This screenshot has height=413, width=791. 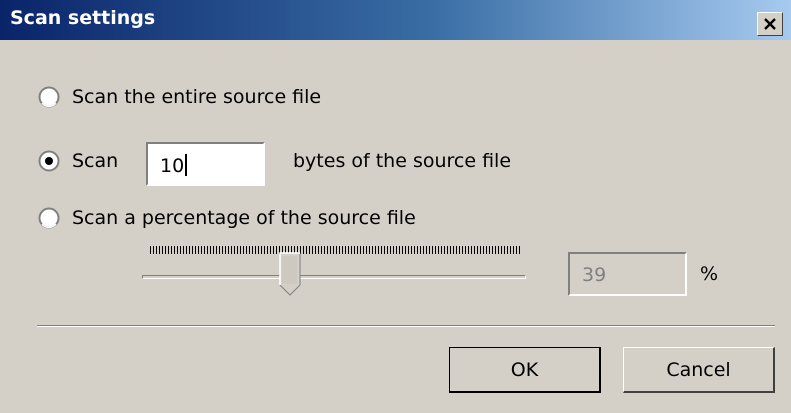 I want to click on percentage-value: 39, so click(x=594, y=275).